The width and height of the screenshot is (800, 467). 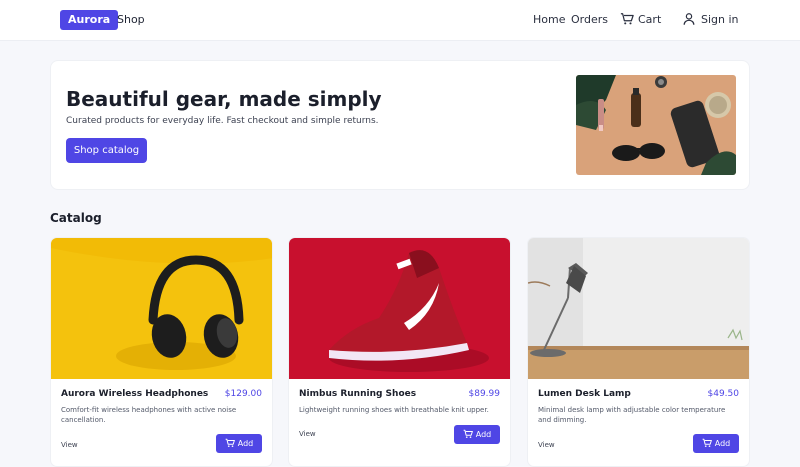 What do you see at coordinates (584, 394) in the screenshot?
I see `product-name: Lumen Desk Lamp` at bounding box center [584, 394].